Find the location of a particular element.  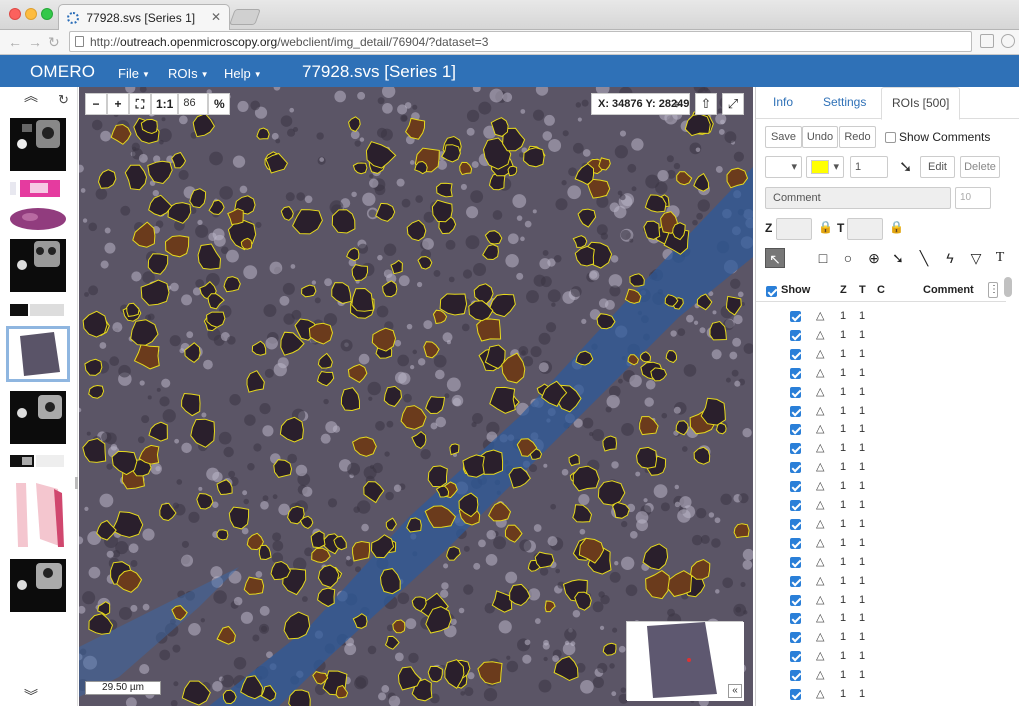

col-comment: Comment is located at coordinates (948, 290).